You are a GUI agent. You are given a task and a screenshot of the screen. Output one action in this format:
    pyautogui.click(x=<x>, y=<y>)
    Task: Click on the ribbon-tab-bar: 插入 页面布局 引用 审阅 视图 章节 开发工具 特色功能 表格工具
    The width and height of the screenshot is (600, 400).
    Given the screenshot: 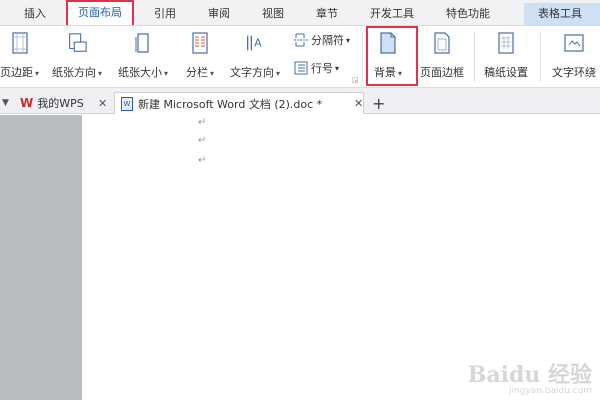 What is the action you would take?
    pyautogui.click(x=300, y=13)
    